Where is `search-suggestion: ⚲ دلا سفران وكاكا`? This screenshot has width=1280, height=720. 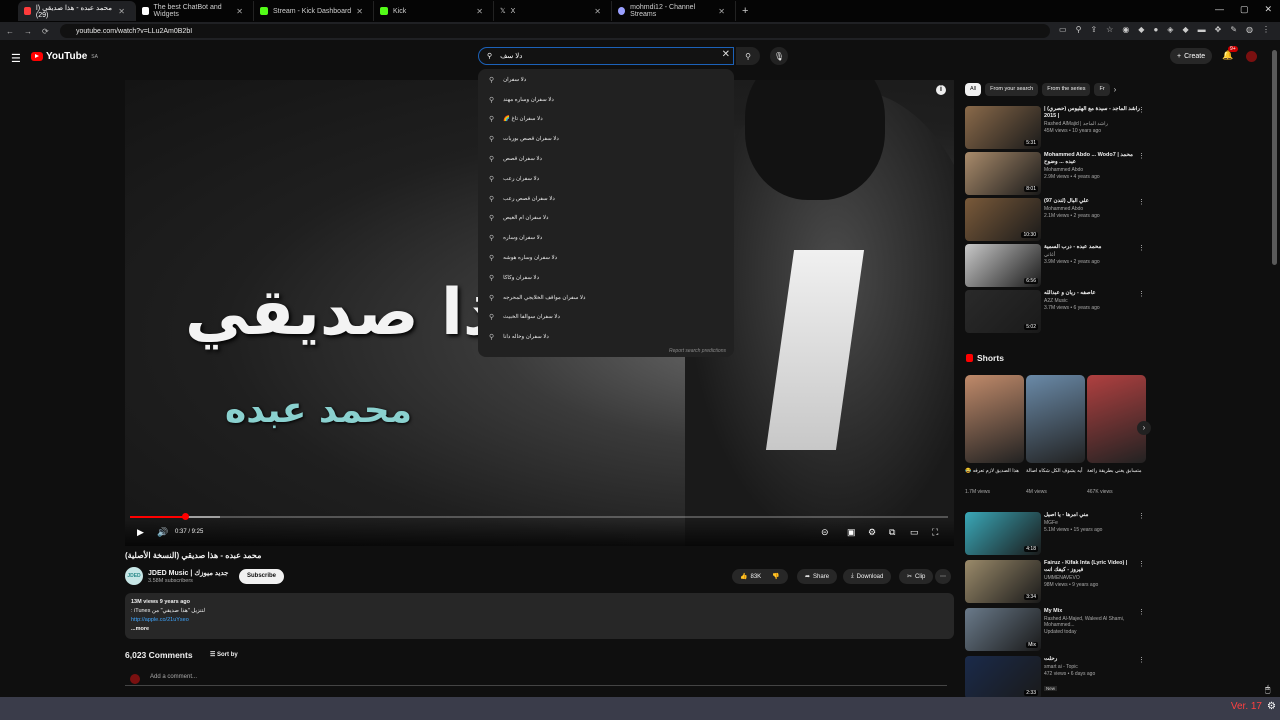 search-suggestion: ⚲ دلا سفران وكاكا is located at coordinates (606, 278).